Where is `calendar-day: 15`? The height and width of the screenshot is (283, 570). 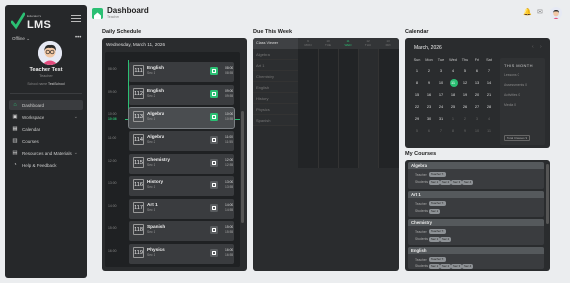
calendar-day: 15 is located at coordinates (417, 95).